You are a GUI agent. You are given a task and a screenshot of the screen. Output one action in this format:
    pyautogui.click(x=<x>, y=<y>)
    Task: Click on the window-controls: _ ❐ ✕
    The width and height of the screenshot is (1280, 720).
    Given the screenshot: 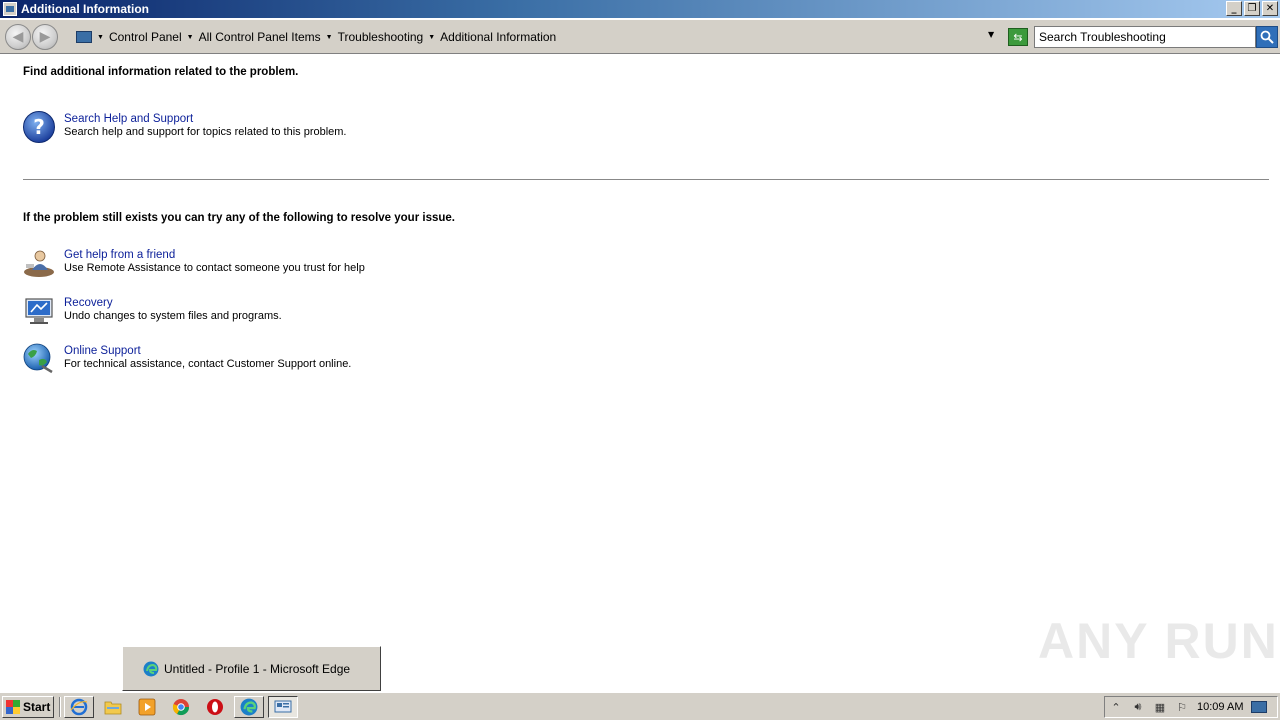 What is the action you would take?
    pyautogui.click(x=1252, y=8)
    